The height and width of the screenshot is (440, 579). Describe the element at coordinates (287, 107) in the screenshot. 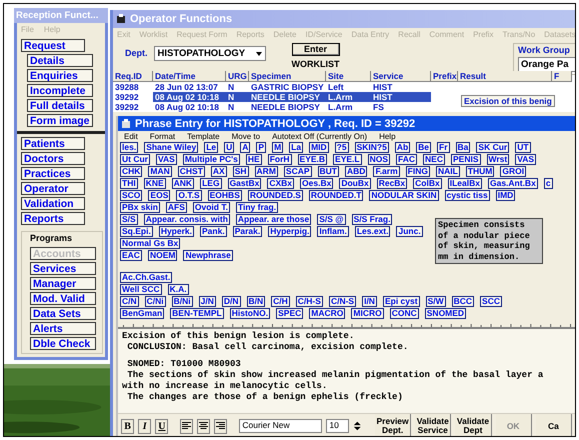

I see `table-cell: NEEDLE BIOPSY` at that location.